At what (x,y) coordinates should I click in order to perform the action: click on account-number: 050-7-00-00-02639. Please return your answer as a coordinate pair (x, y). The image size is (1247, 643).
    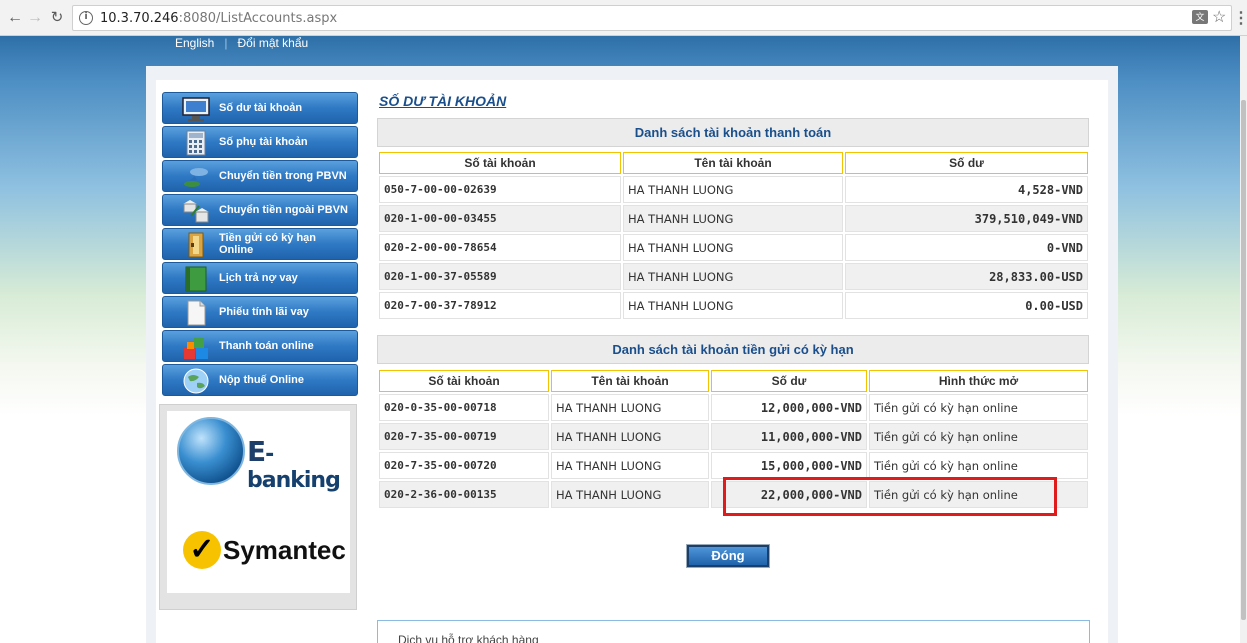
    Looking at the image, I should click on (500, 189).